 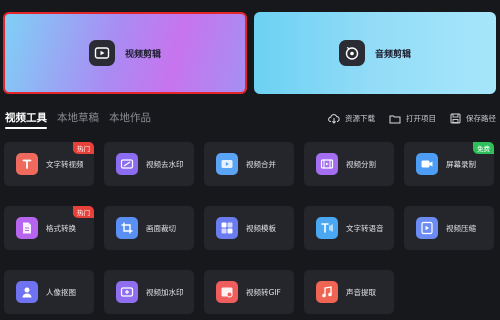 I want to click on video-edit-card: 视频剪辑, so click(x=125, y=53).